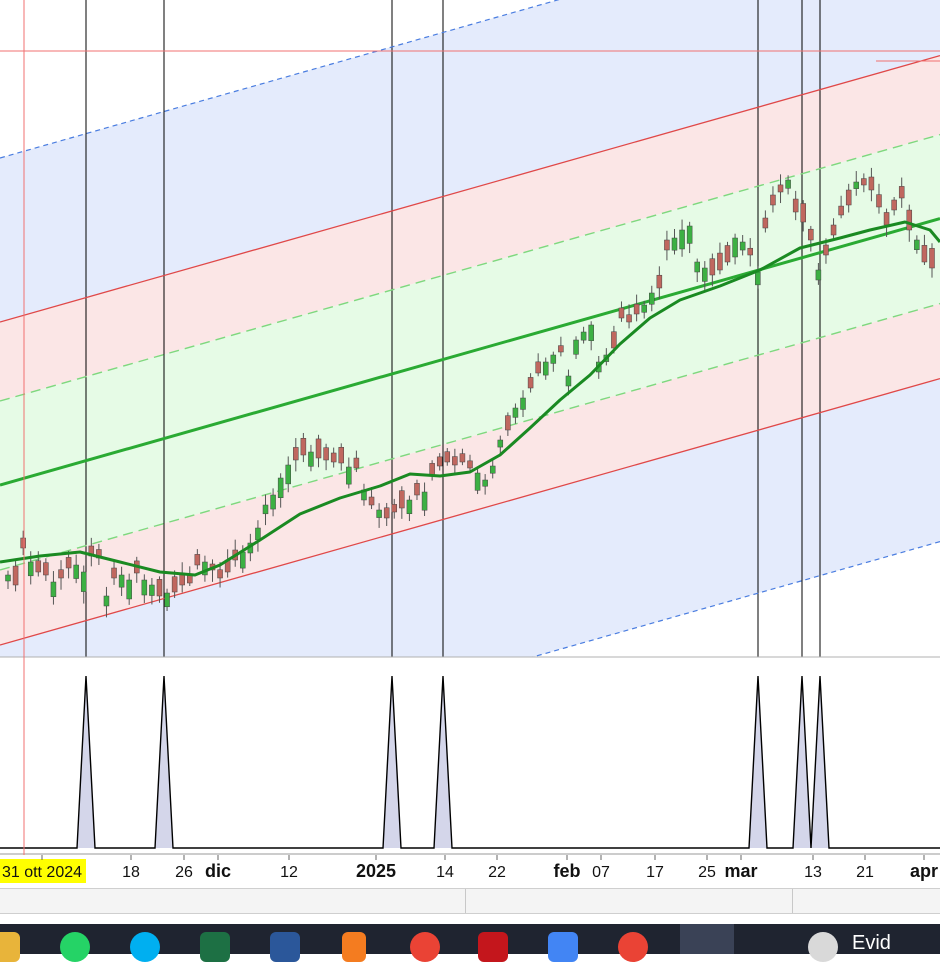 The image size is (940, 962). I want to click on strip-separator, so click(465, 901).